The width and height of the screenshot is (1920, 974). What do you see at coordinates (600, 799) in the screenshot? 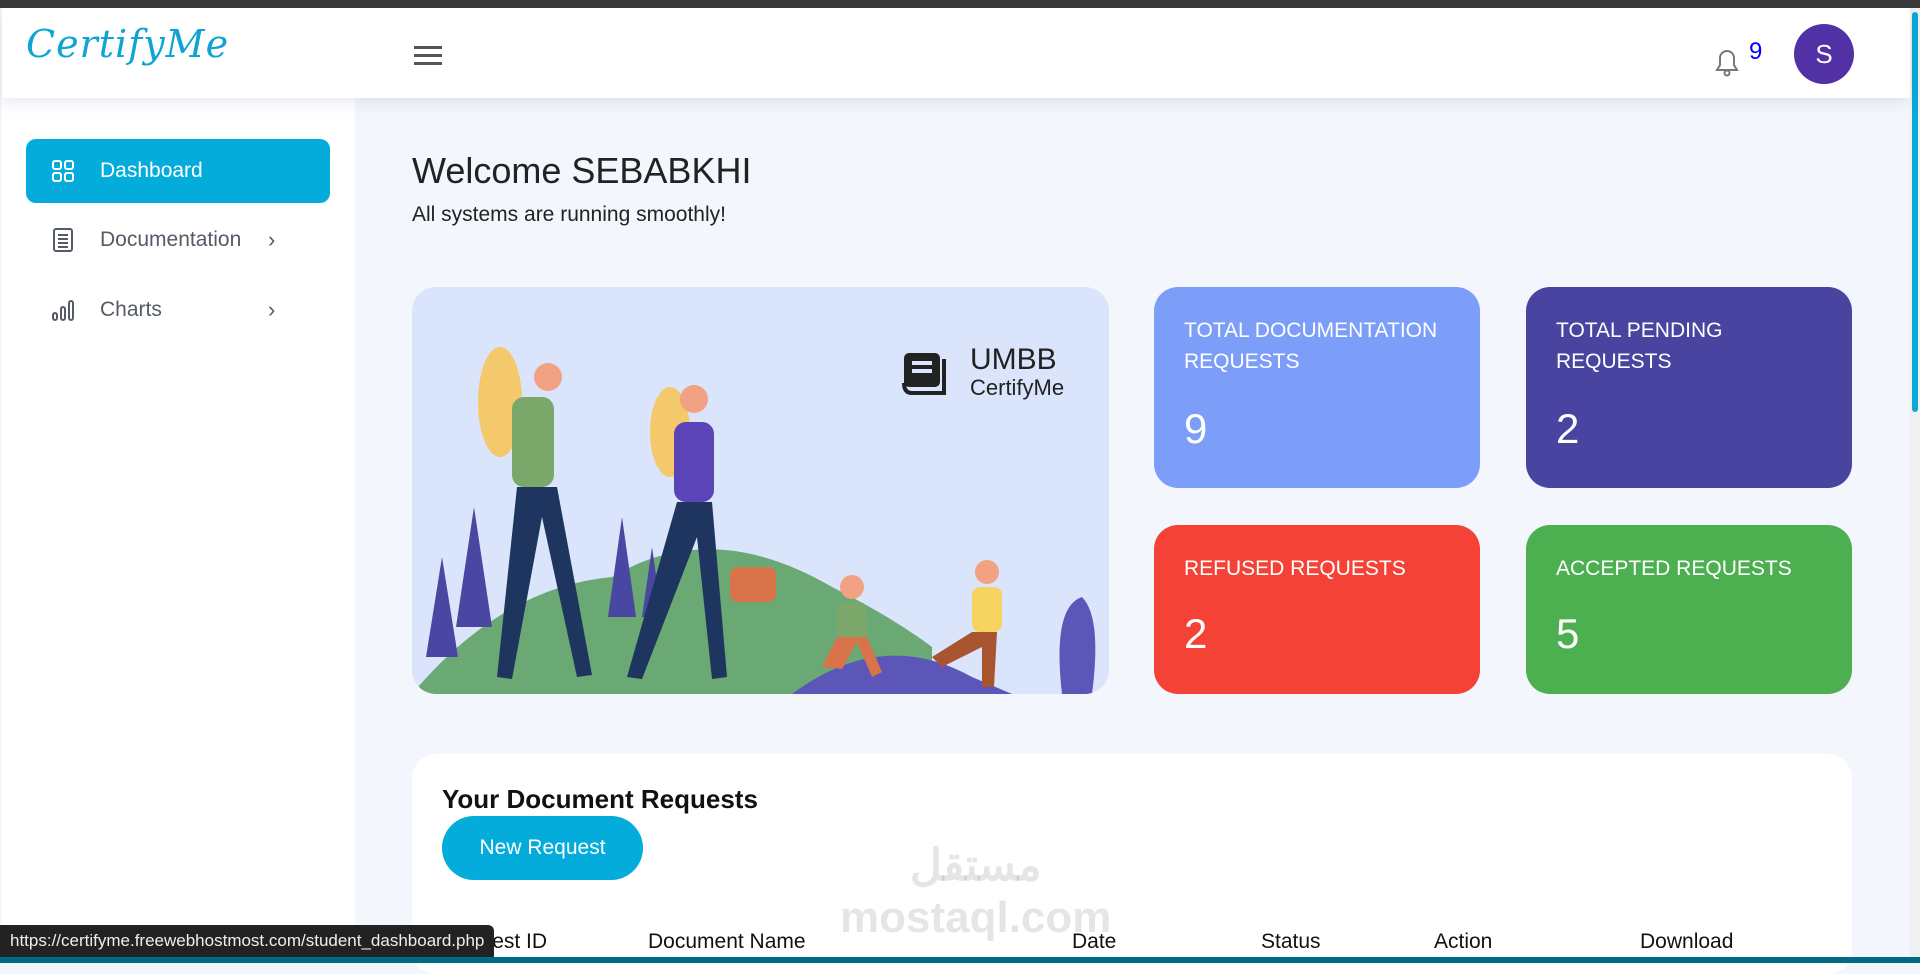
I see `section-title: Your Document Requests` at bounding box center [600, 799].